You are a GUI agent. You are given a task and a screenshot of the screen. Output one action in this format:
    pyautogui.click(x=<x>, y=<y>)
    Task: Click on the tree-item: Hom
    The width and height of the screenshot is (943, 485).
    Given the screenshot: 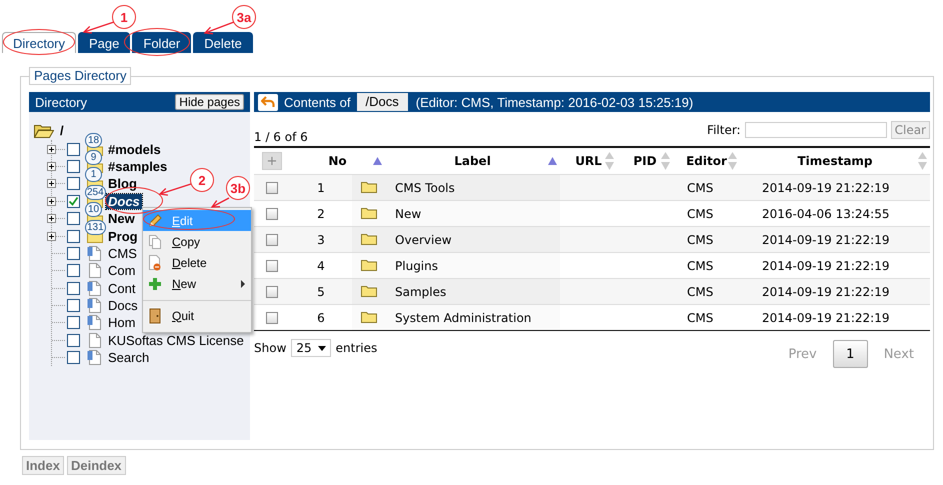 What is the action you would take?
    pyautogui.click(x=122, y=322)
    